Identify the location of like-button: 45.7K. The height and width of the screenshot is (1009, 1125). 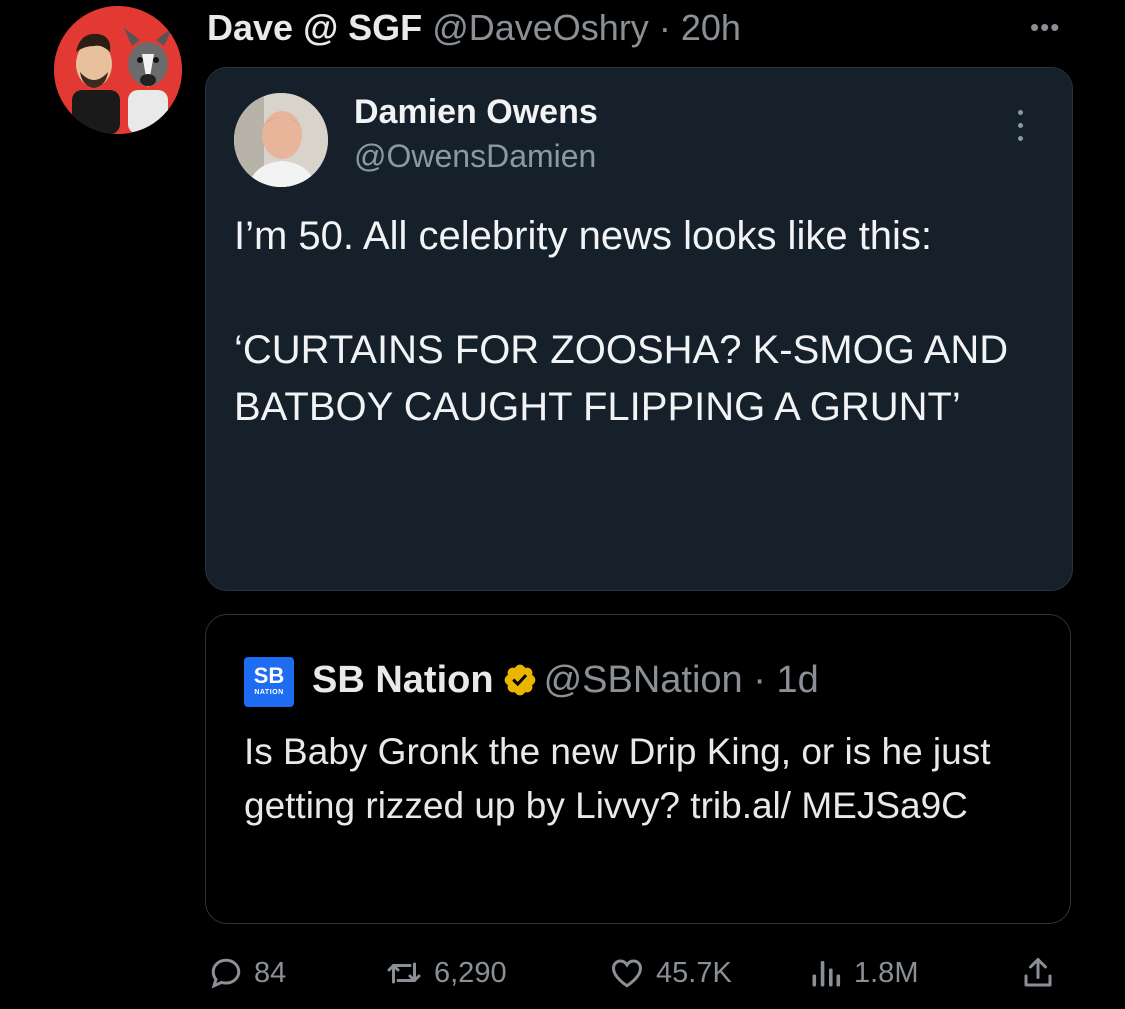
(670, 973).